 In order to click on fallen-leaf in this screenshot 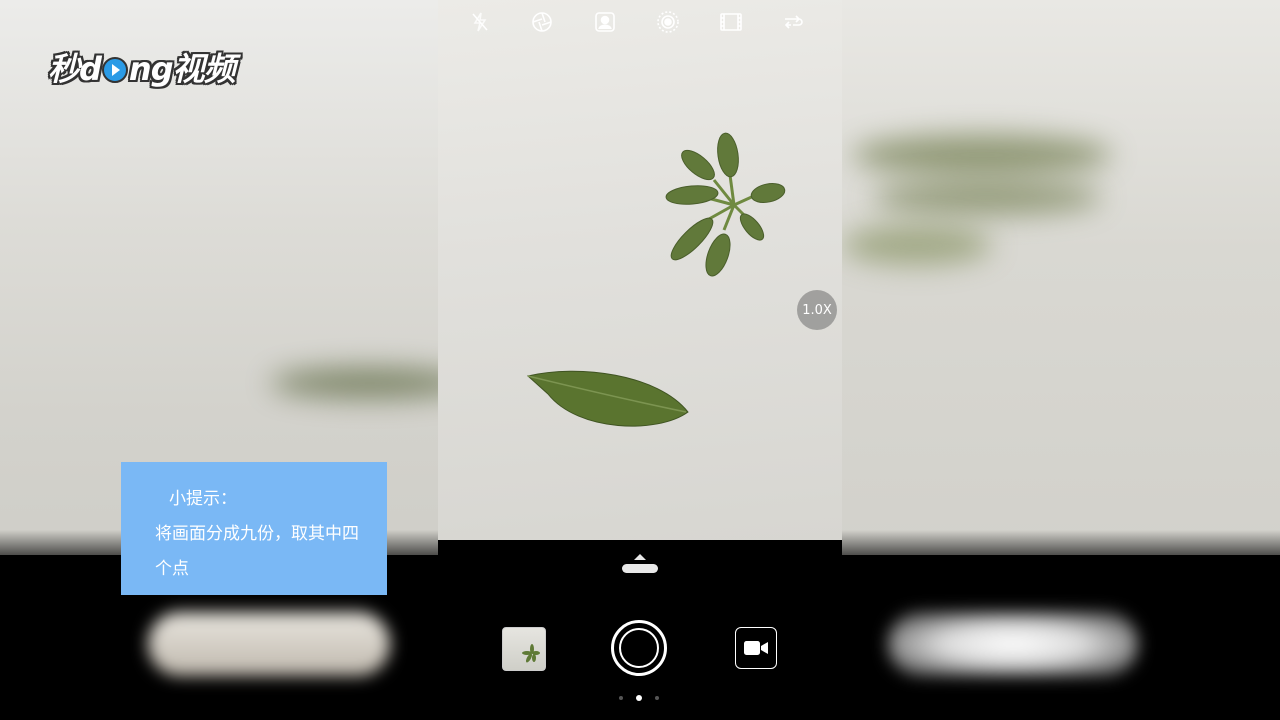, I will do `click(607, 398)`.